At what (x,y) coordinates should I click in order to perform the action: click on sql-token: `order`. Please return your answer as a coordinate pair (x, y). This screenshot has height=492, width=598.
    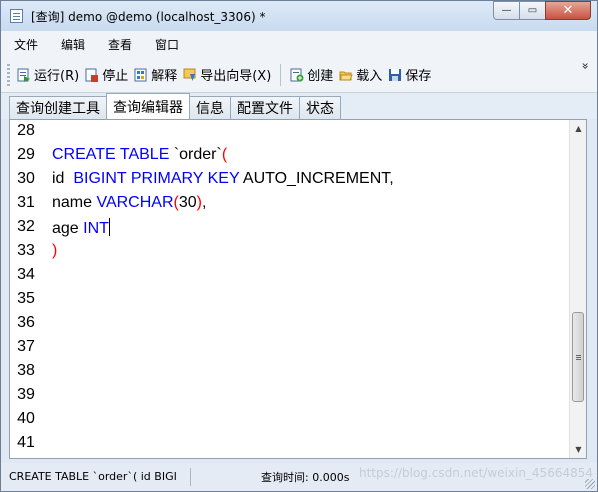
    Looking at the image, I should click on (197, 154).